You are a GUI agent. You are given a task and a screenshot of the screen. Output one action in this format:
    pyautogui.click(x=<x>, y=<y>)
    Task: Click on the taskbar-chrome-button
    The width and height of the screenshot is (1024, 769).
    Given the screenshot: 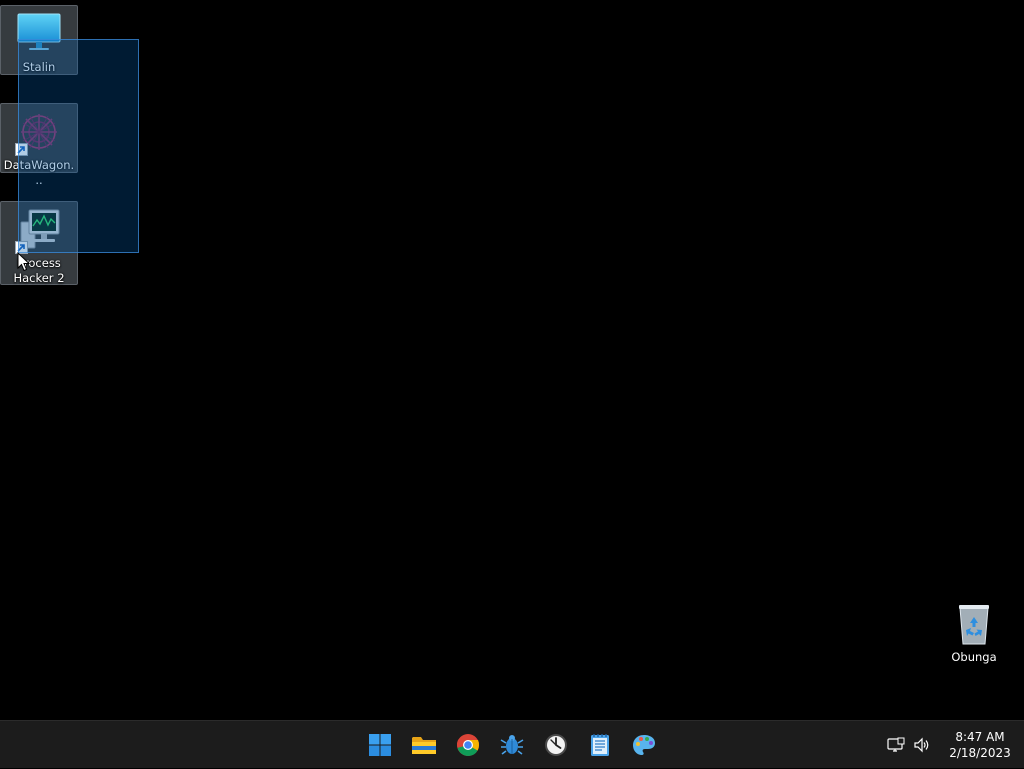 What is the action you would take?
    pyautogui.click(x=468, y=745)
    